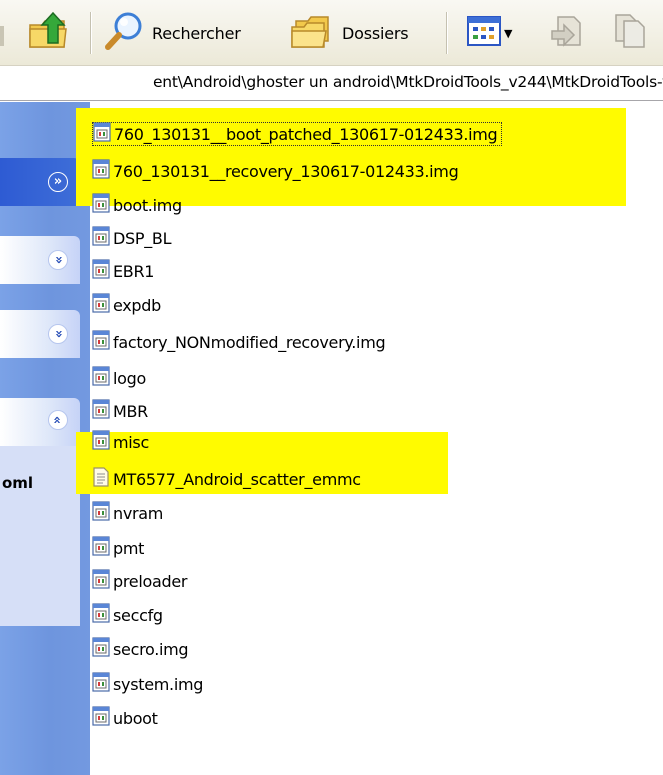 Image resolution: width=663 pixels, height=775 pixels. Describe the element at coordinates (58, 420) in the screenshot. I see `chevron-double-up-icon: »` at that location.